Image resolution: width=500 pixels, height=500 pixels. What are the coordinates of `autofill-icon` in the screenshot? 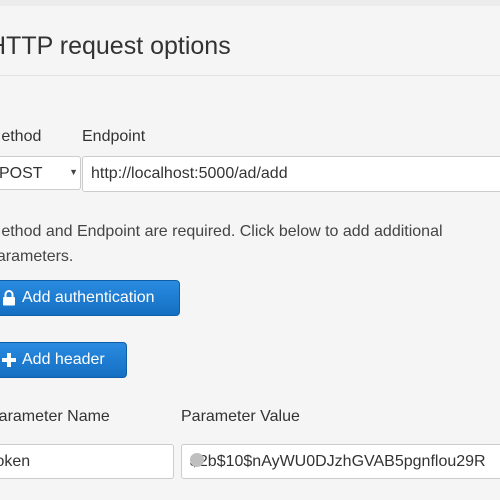 It's located at (197, 460).